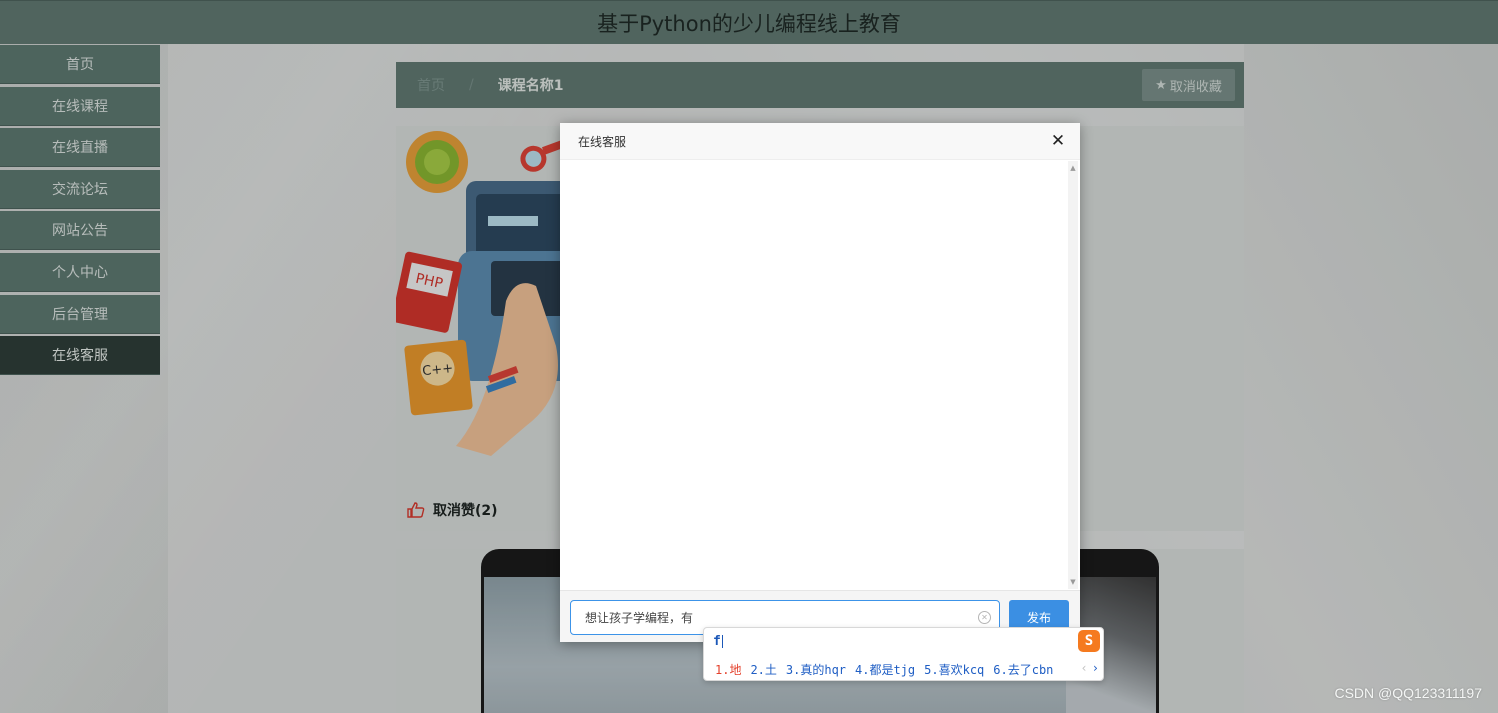  I want to click on ime-candidate: 2.土, so click(763, 669).